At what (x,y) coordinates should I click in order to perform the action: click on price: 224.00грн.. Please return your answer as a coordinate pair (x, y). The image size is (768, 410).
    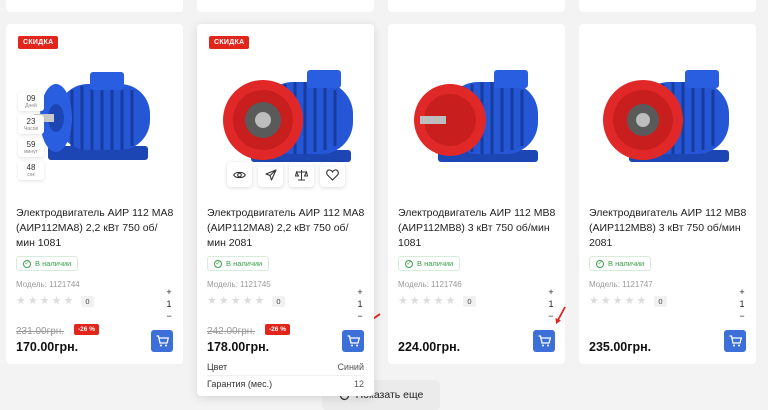
    Looking at the image, I should click on (429, 347).